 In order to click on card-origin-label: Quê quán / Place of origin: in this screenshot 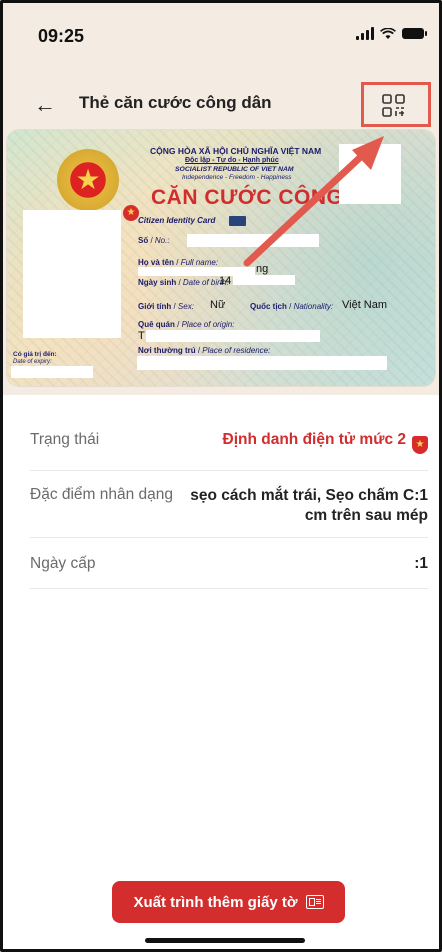, I will do `click(186, 324)`.